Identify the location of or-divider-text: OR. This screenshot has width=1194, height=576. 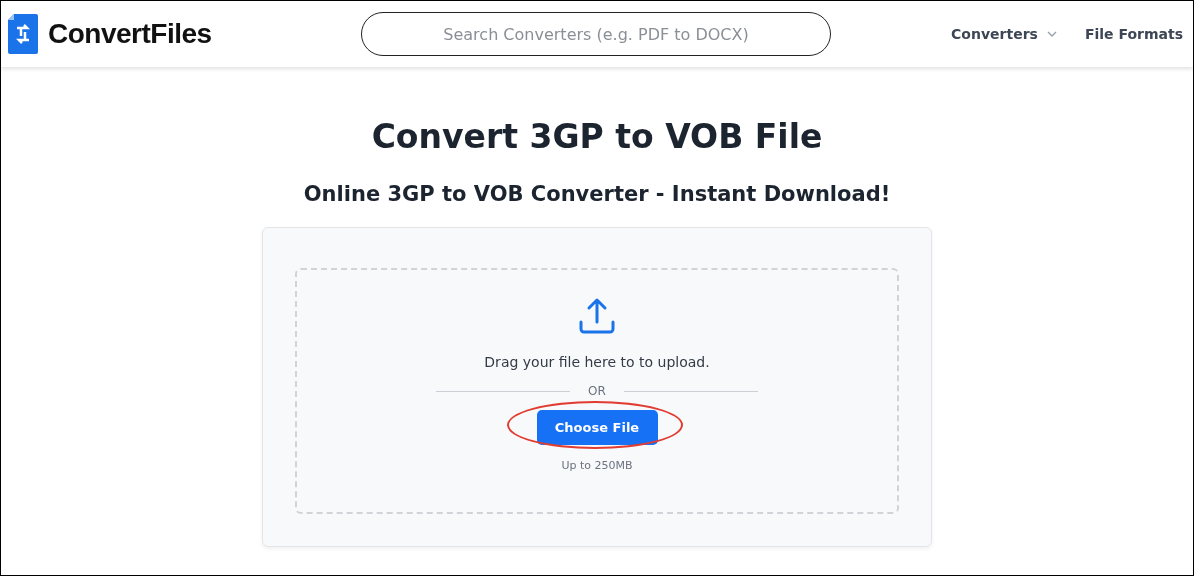
(597, 391).